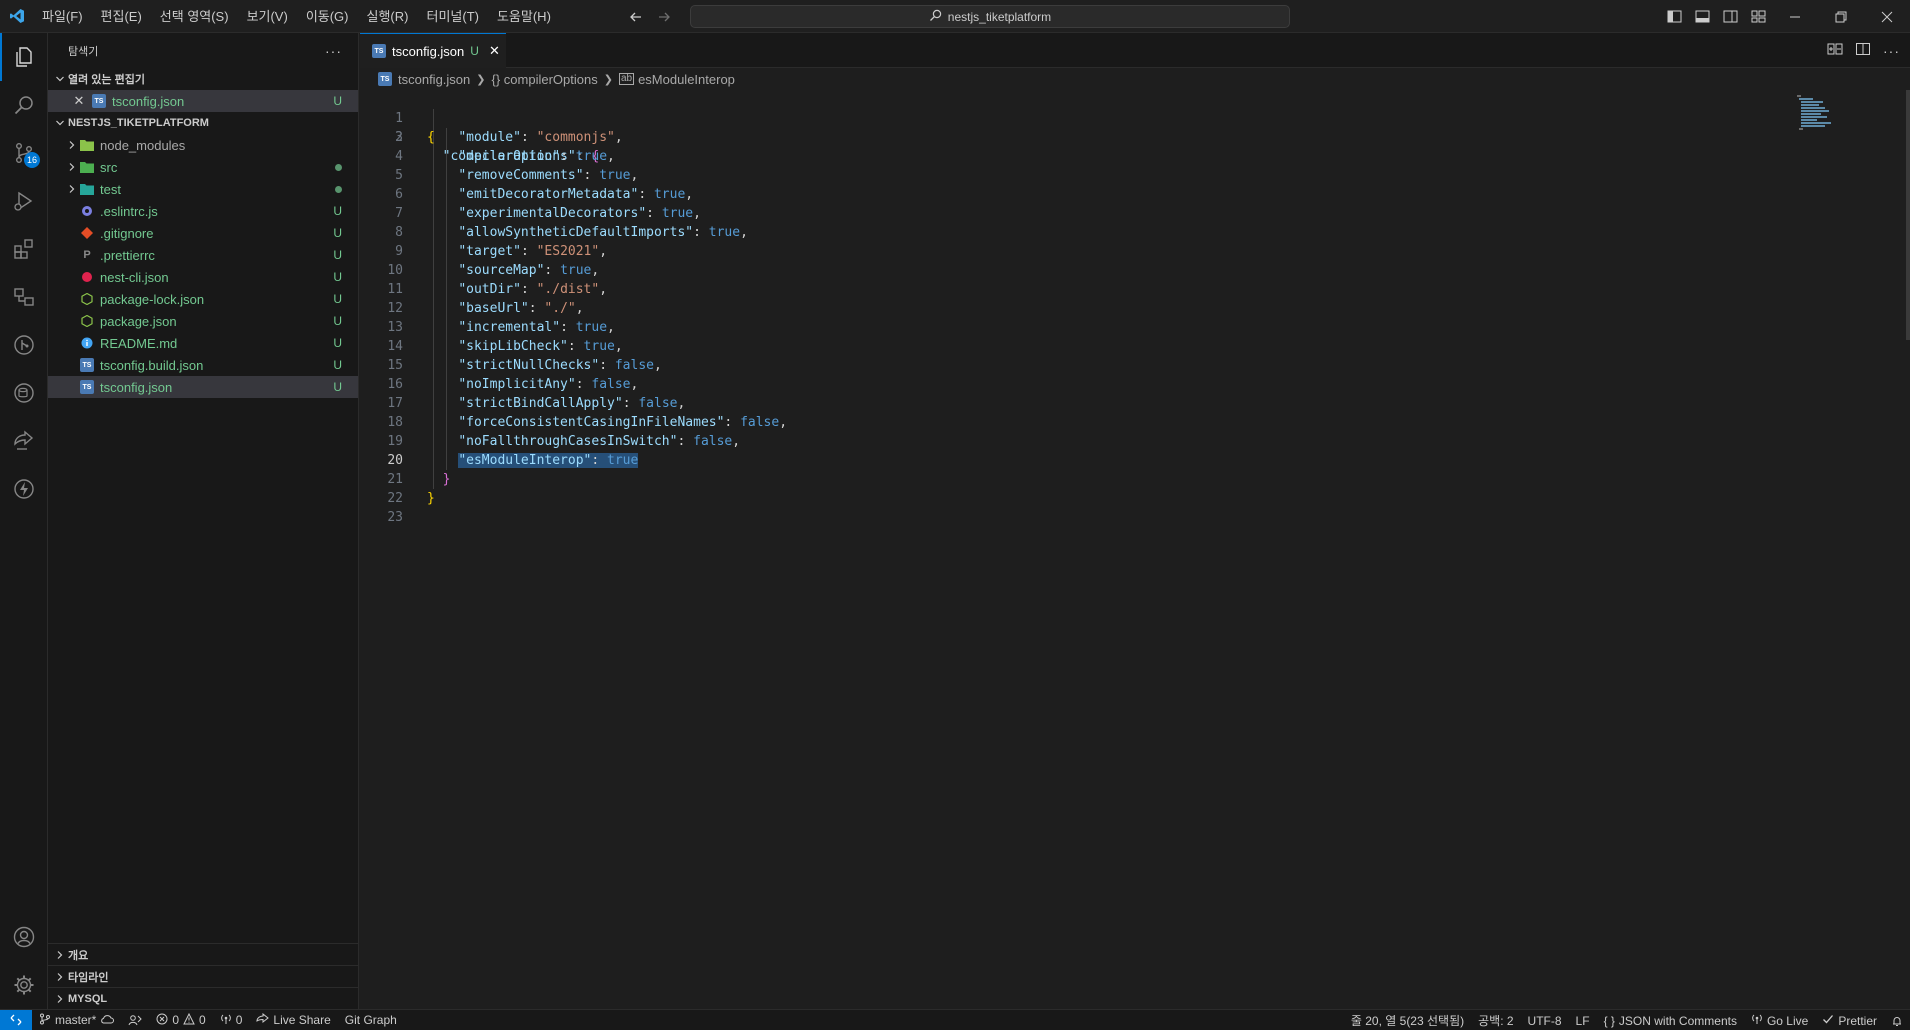  I want to click on branch-icon, so click(45, 1020).